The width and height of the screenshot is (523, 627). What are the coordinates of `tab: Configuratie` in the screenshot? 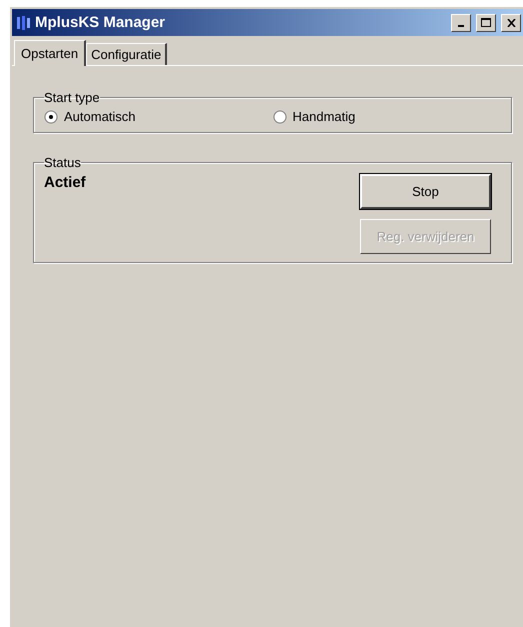 It's located at (127, 54).